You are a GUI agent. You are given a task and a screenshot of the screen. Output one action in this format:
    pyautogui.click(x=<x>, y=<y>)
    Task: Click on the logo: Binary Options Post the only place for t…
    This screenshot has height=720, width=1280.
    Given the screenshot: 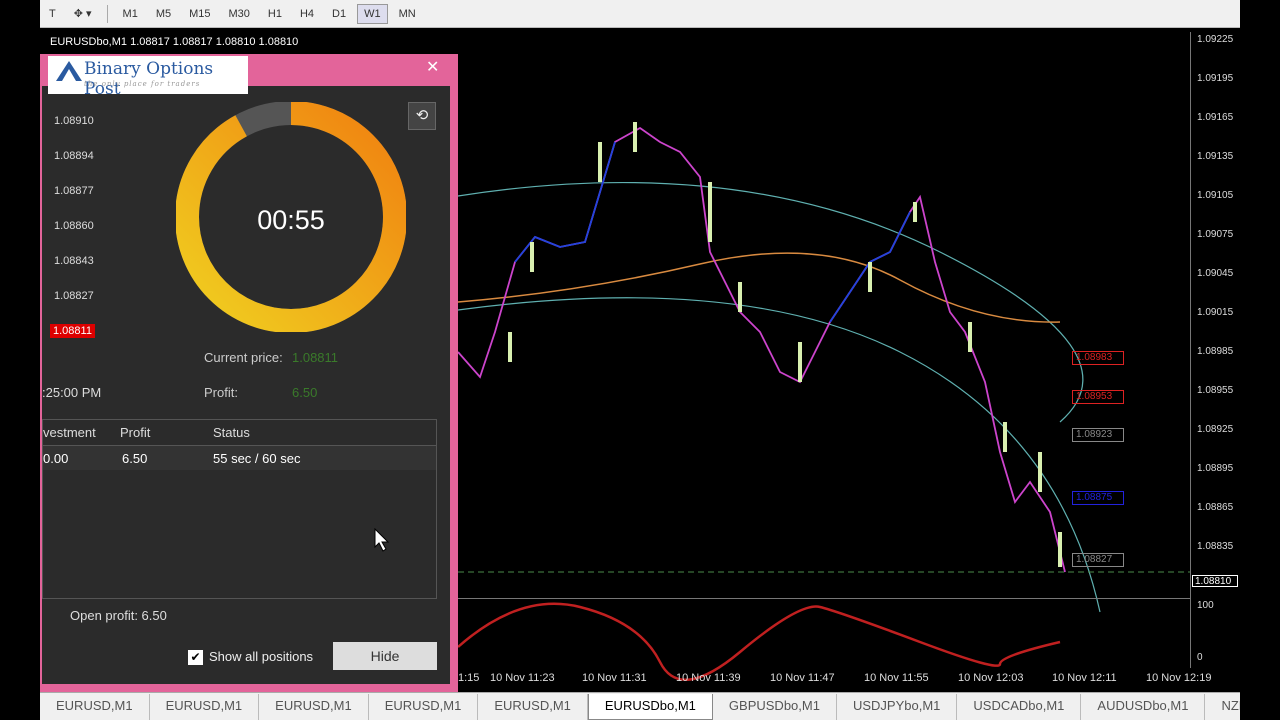 What is the action you would take?
    pyautogui.click(x=148, y=77)
    